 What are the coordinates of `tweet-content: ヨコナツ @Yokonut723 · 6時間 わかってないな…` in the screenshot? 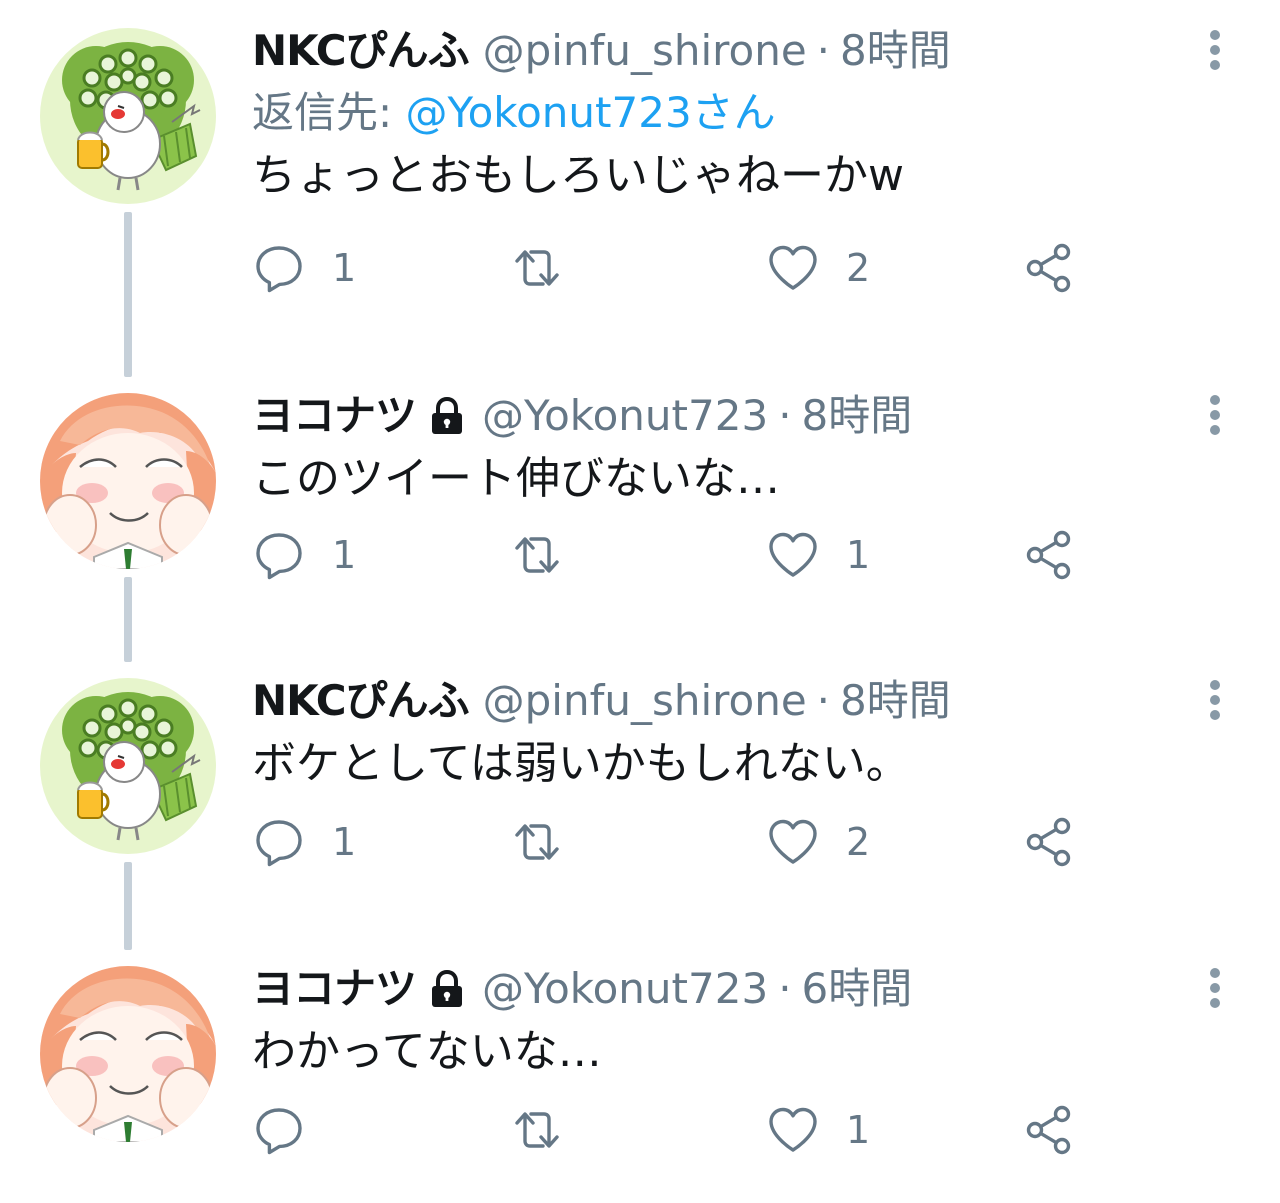 It's located at (722, 1021).